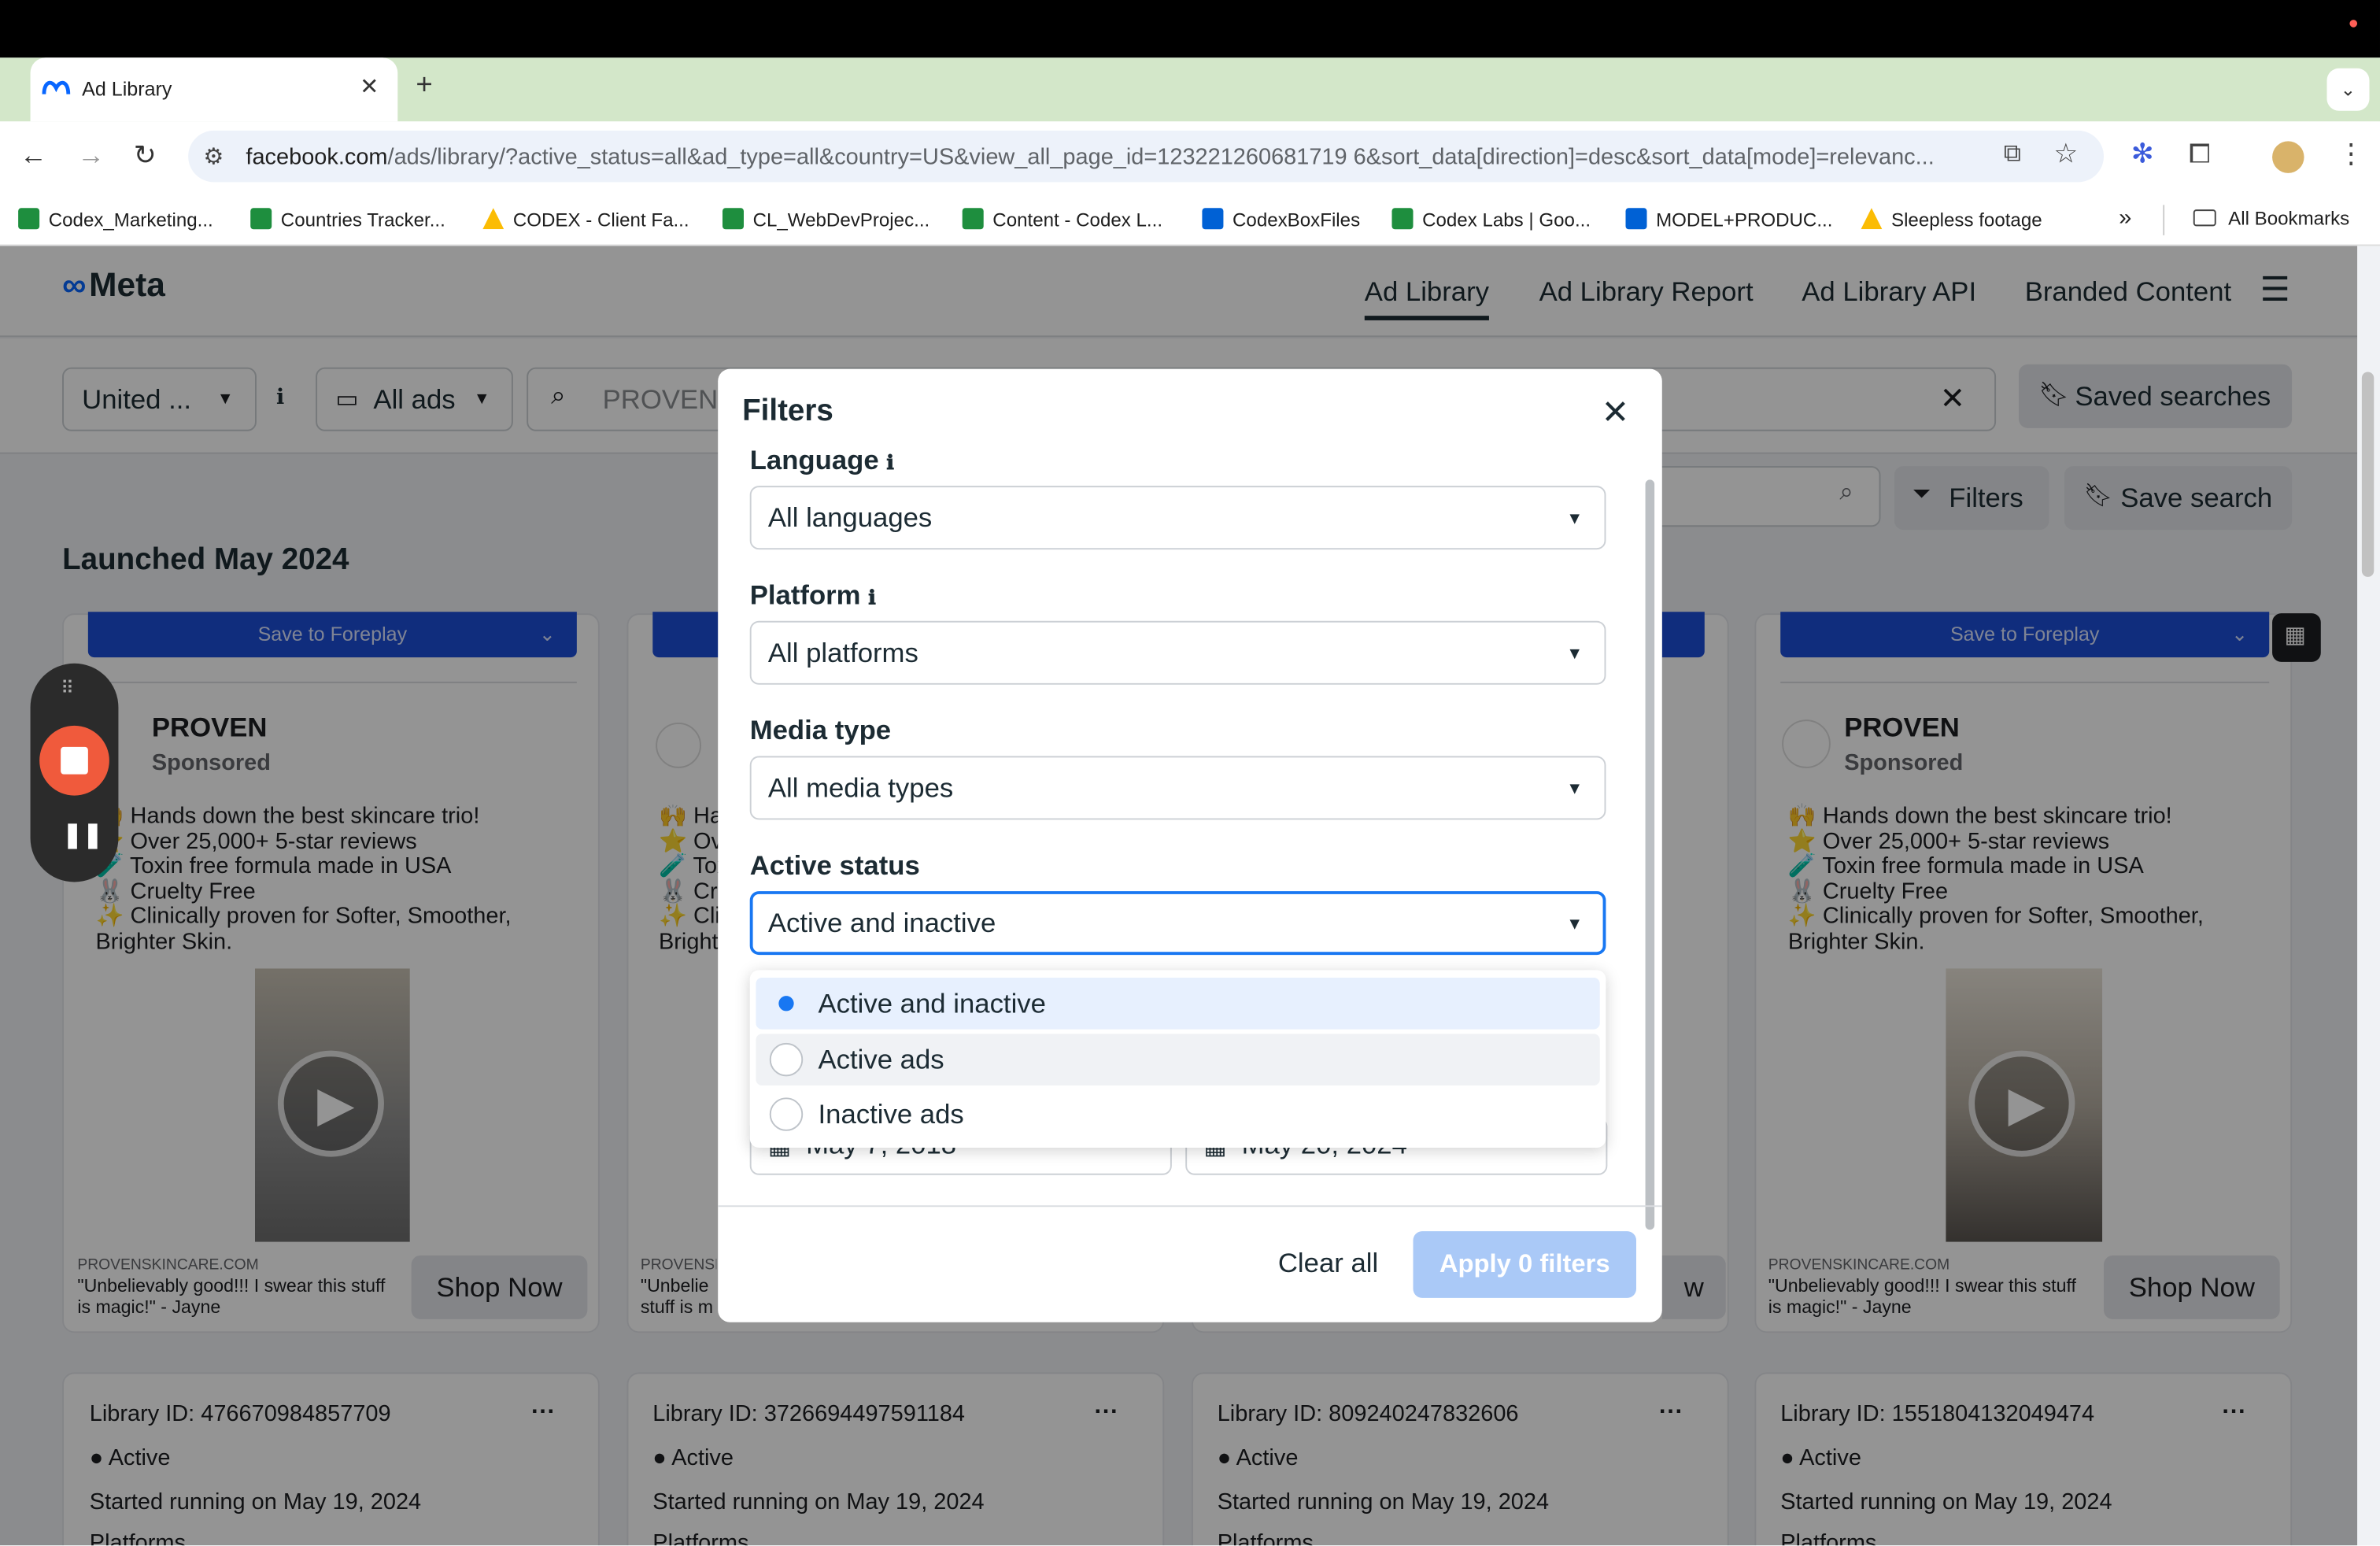 The image size is (2380, 1546). What do you see at coordinates (850, 517) in the screenshot?
I see `language-value: All languages` at bounding box center [850, 517].